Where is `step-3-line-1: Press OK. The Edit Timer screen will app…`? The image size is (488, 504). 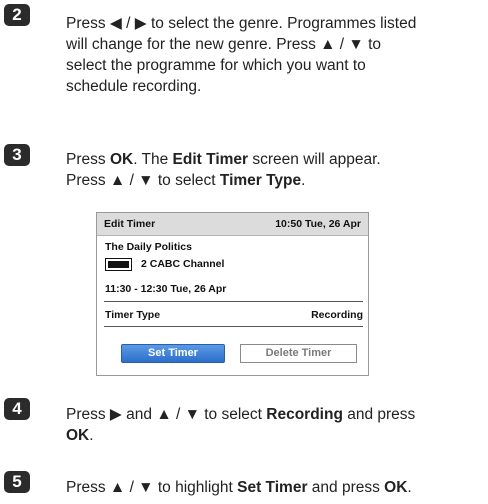 step-3-line-1: Press OK. The Edit Timer screen will app… is located at coordinates (223, 159).